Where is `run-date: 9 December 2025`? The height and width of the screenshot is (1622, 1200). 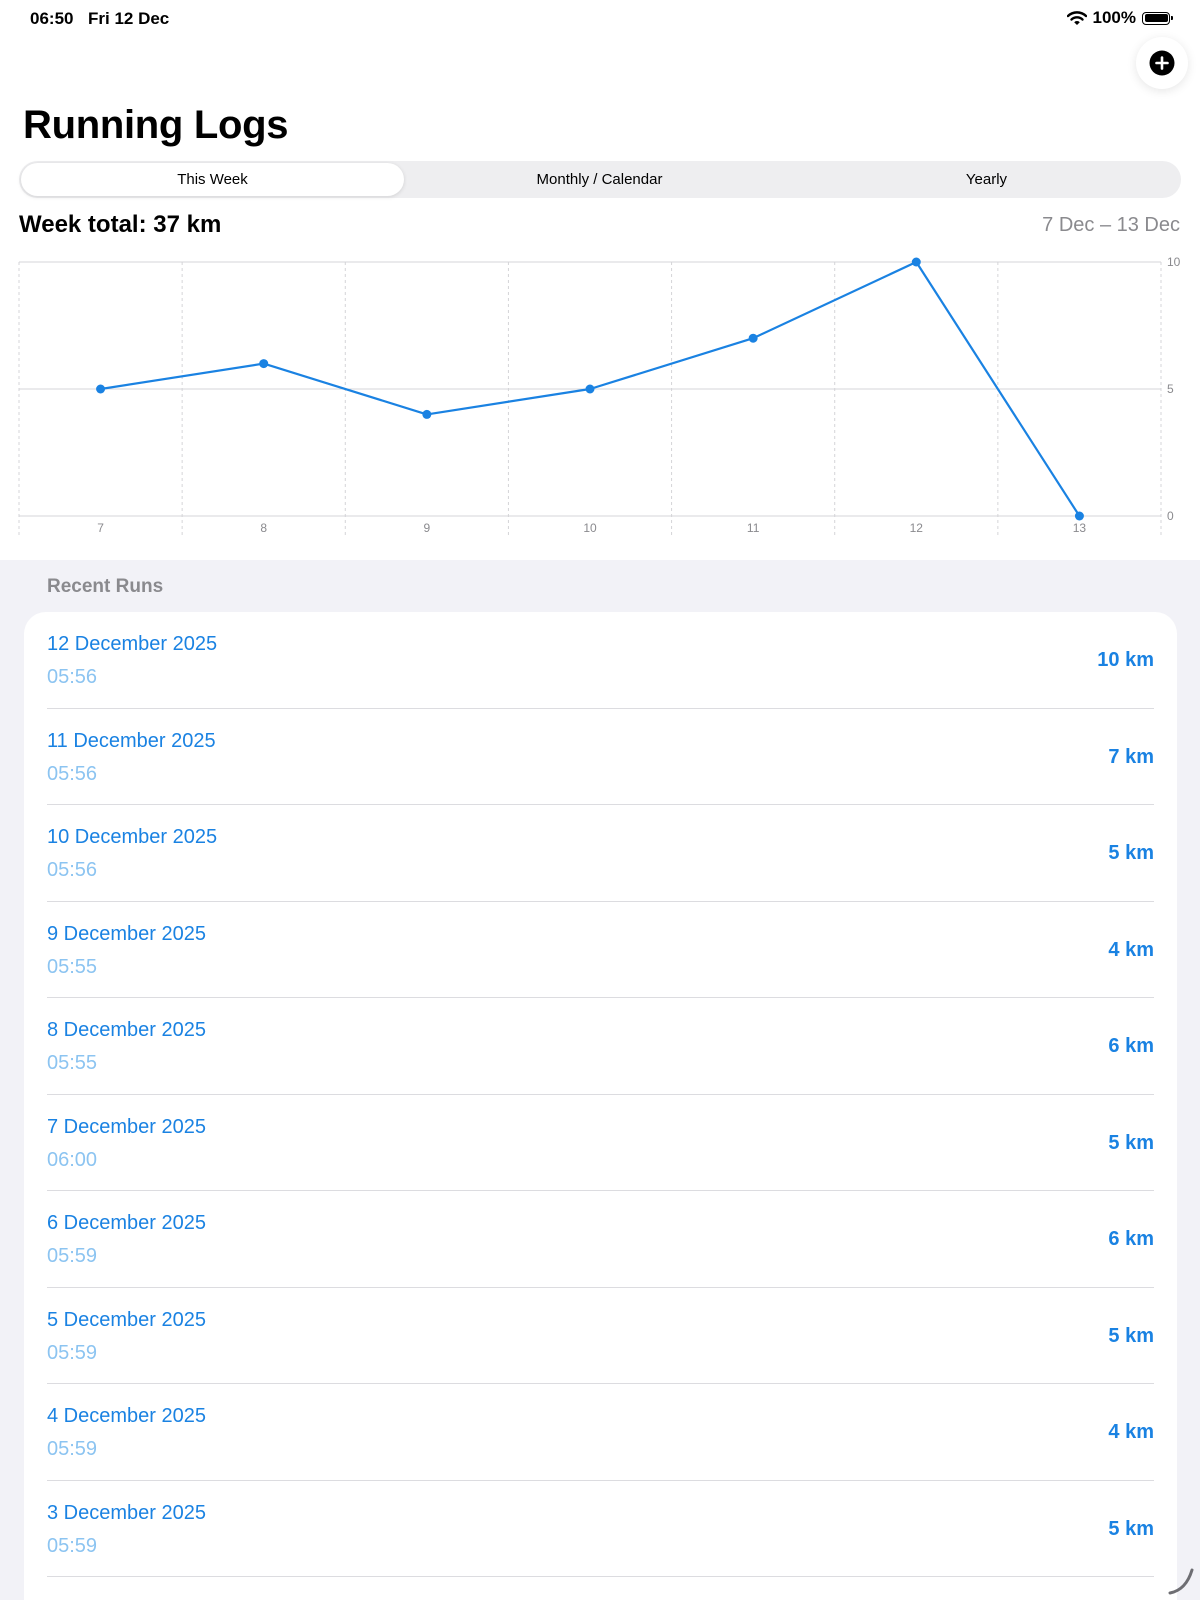
run-date: 9 December 2025 is located at coordinates (126, 933).